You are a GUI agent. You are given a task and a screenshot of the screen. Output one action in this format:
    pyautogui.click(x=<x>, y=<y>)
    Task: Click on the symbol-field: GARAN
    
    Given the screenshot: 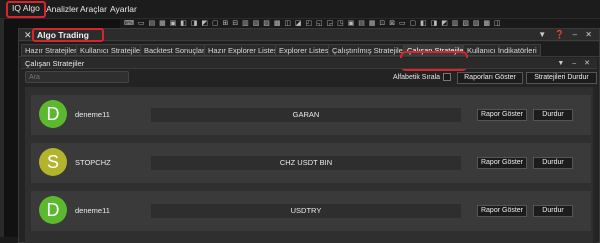 What is the action you would take?
    pyautogui.click(x=306, y=115)
    